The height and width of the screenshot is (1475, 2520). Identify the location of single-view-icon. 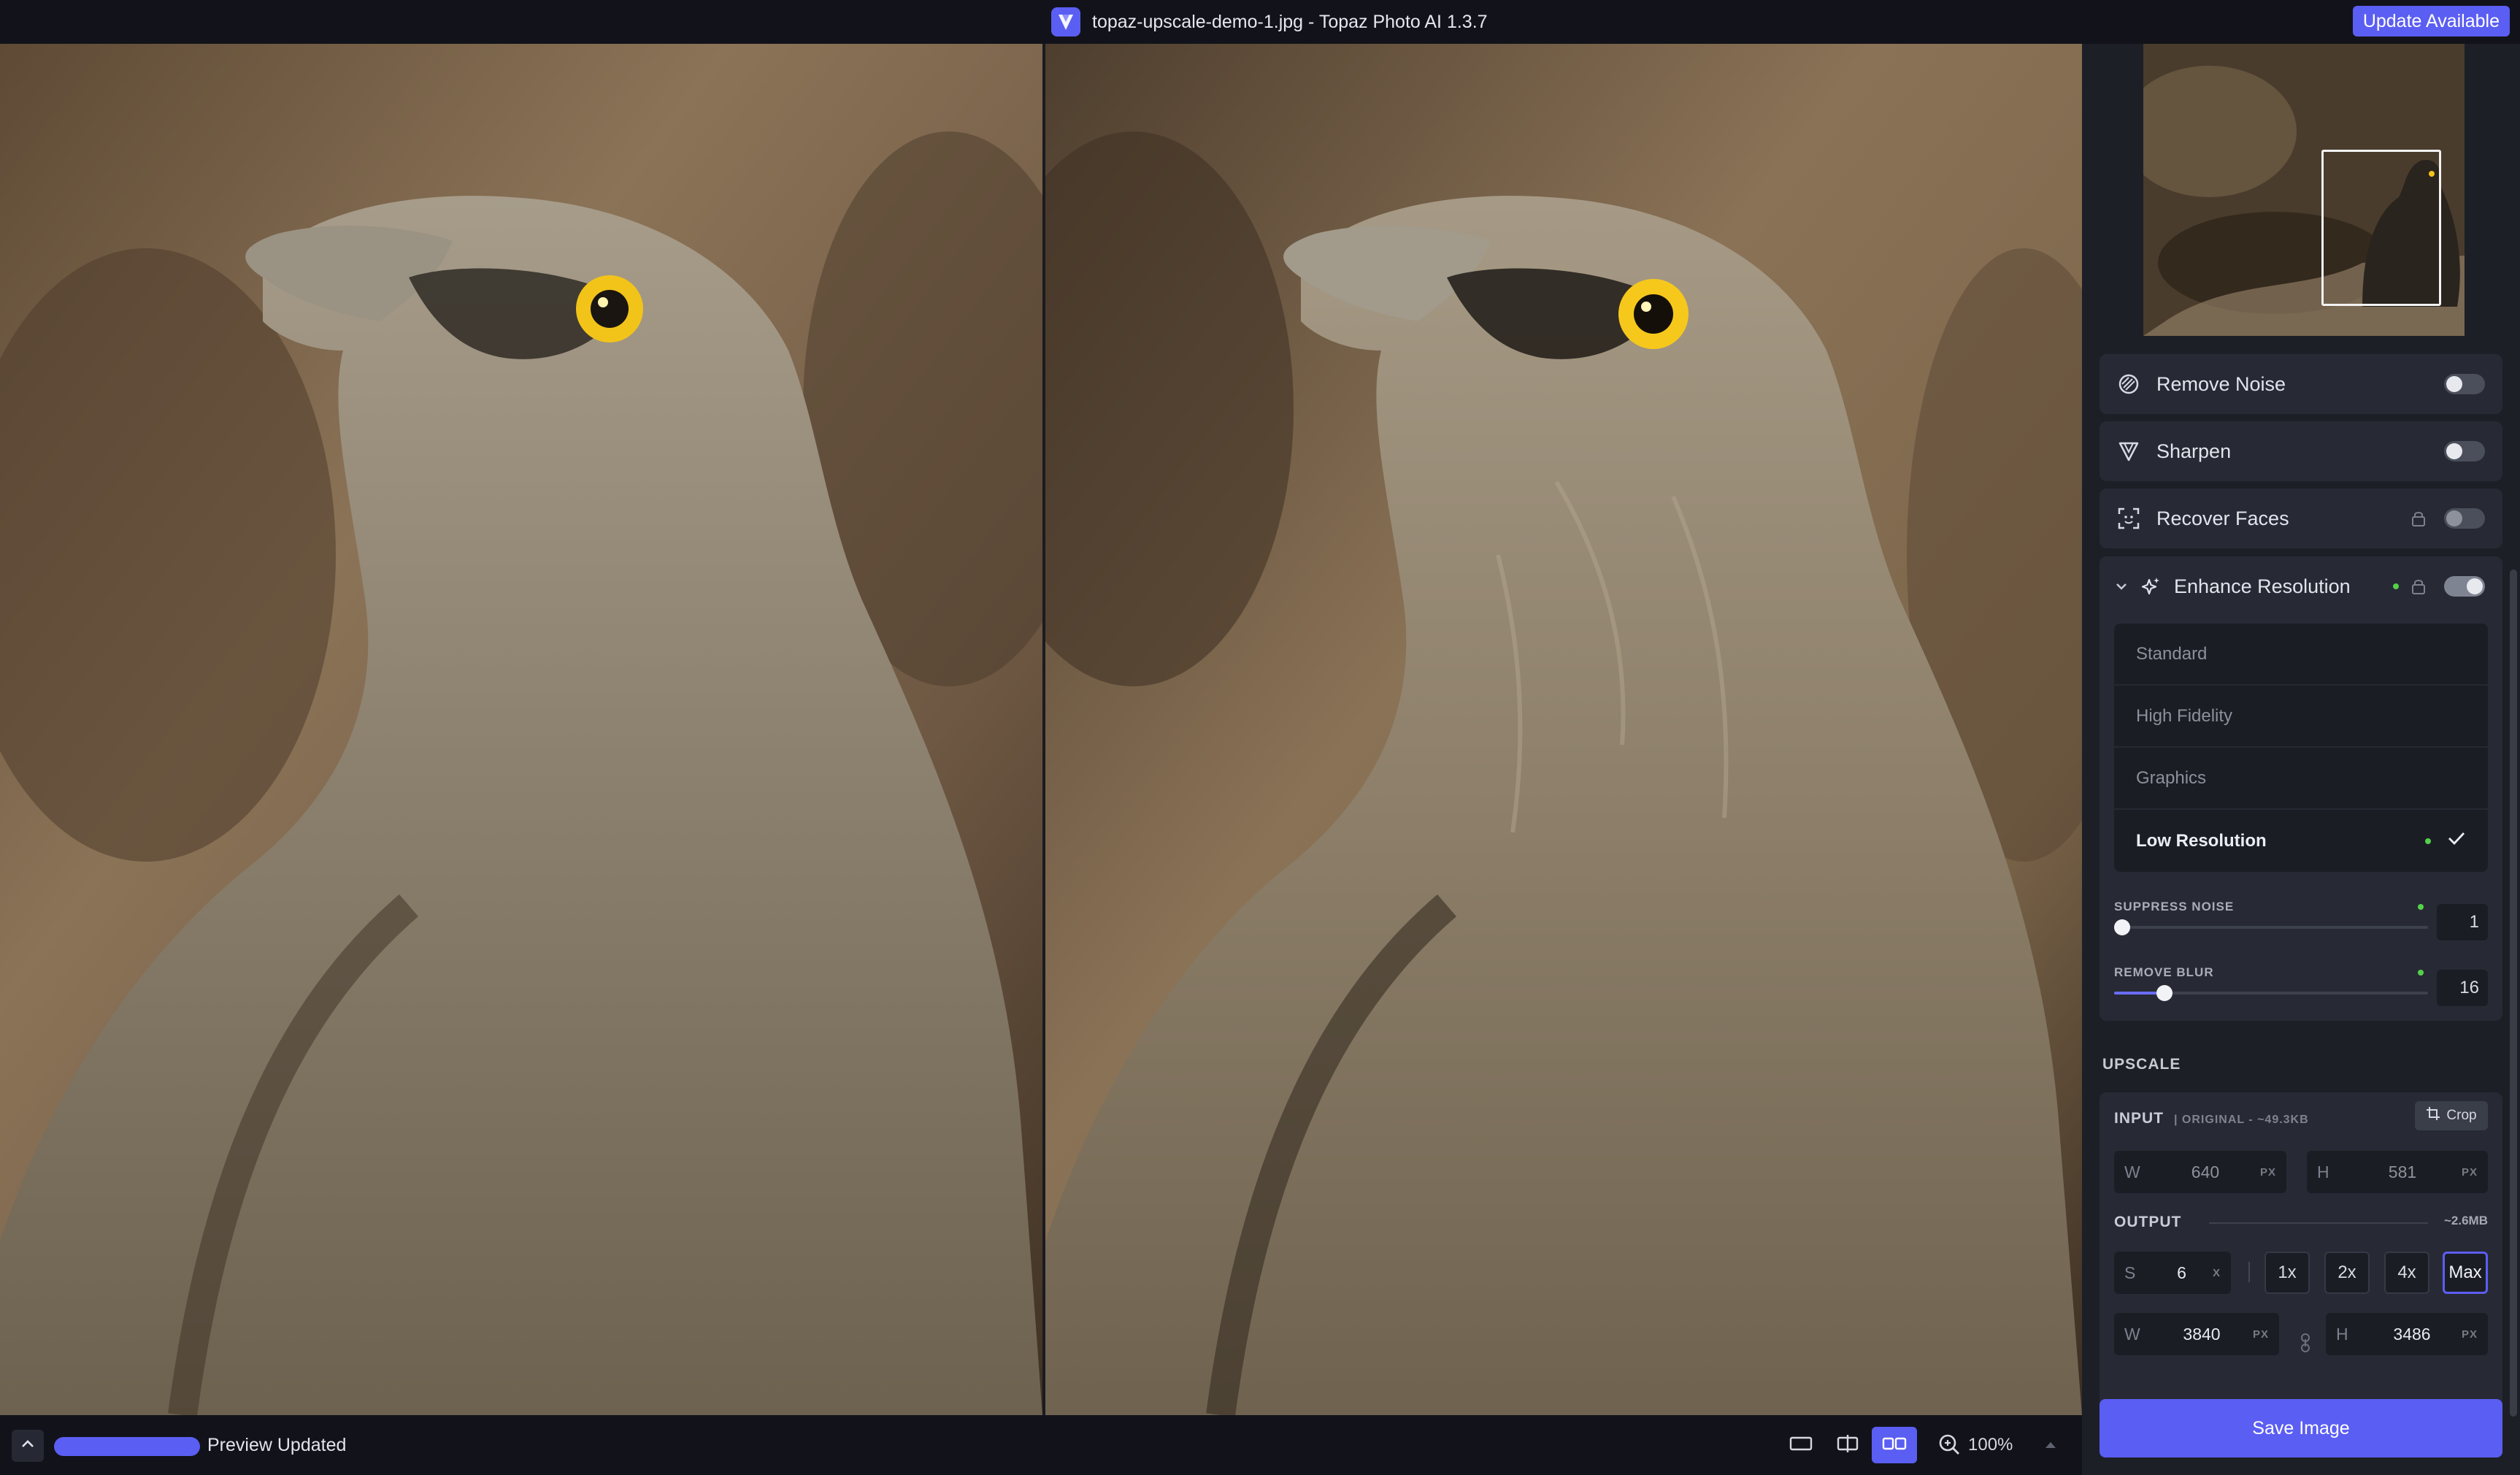
(1801, 1445).